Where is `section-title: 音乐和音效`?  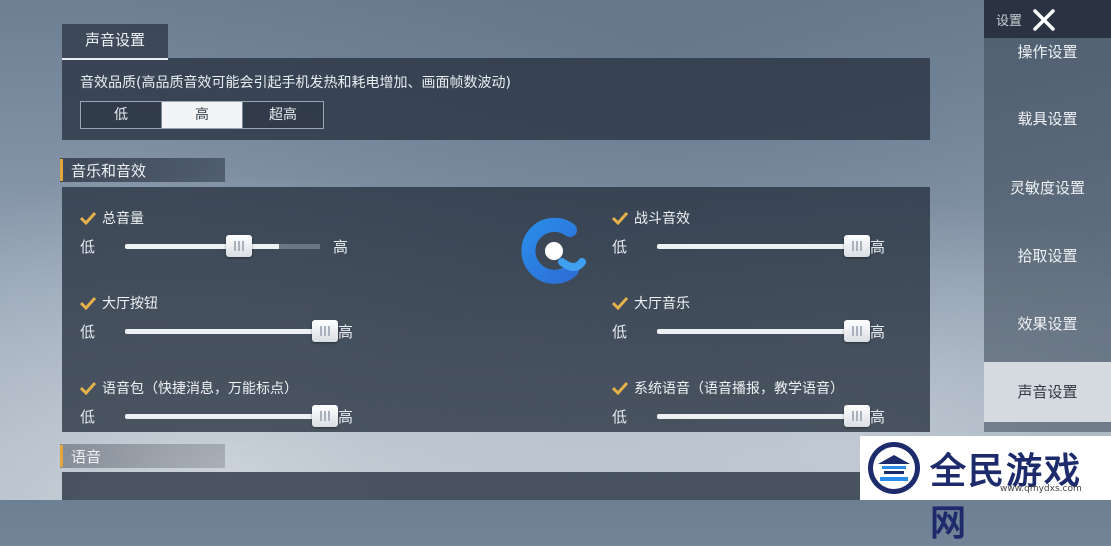 section-title: 音乐和音效 is located at coordinates (109, 170).